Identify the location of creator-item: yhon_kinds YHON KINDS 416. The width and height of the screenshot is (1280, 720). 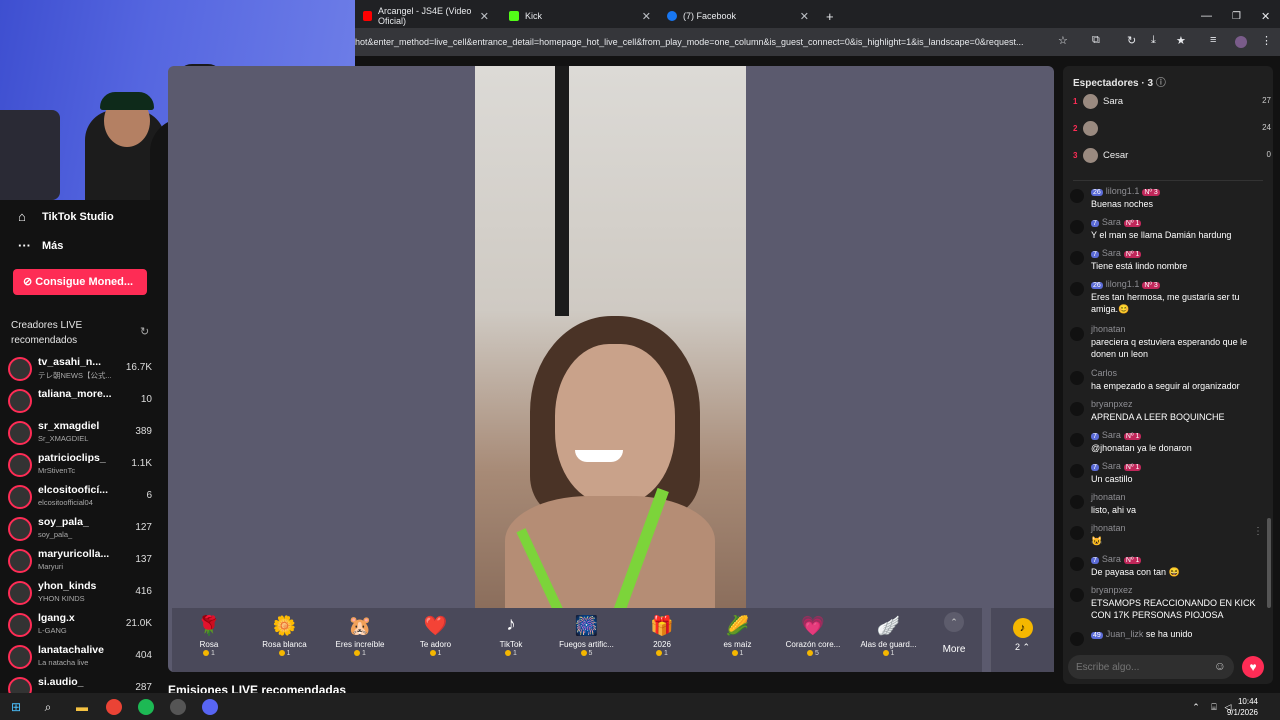
(84, 594).